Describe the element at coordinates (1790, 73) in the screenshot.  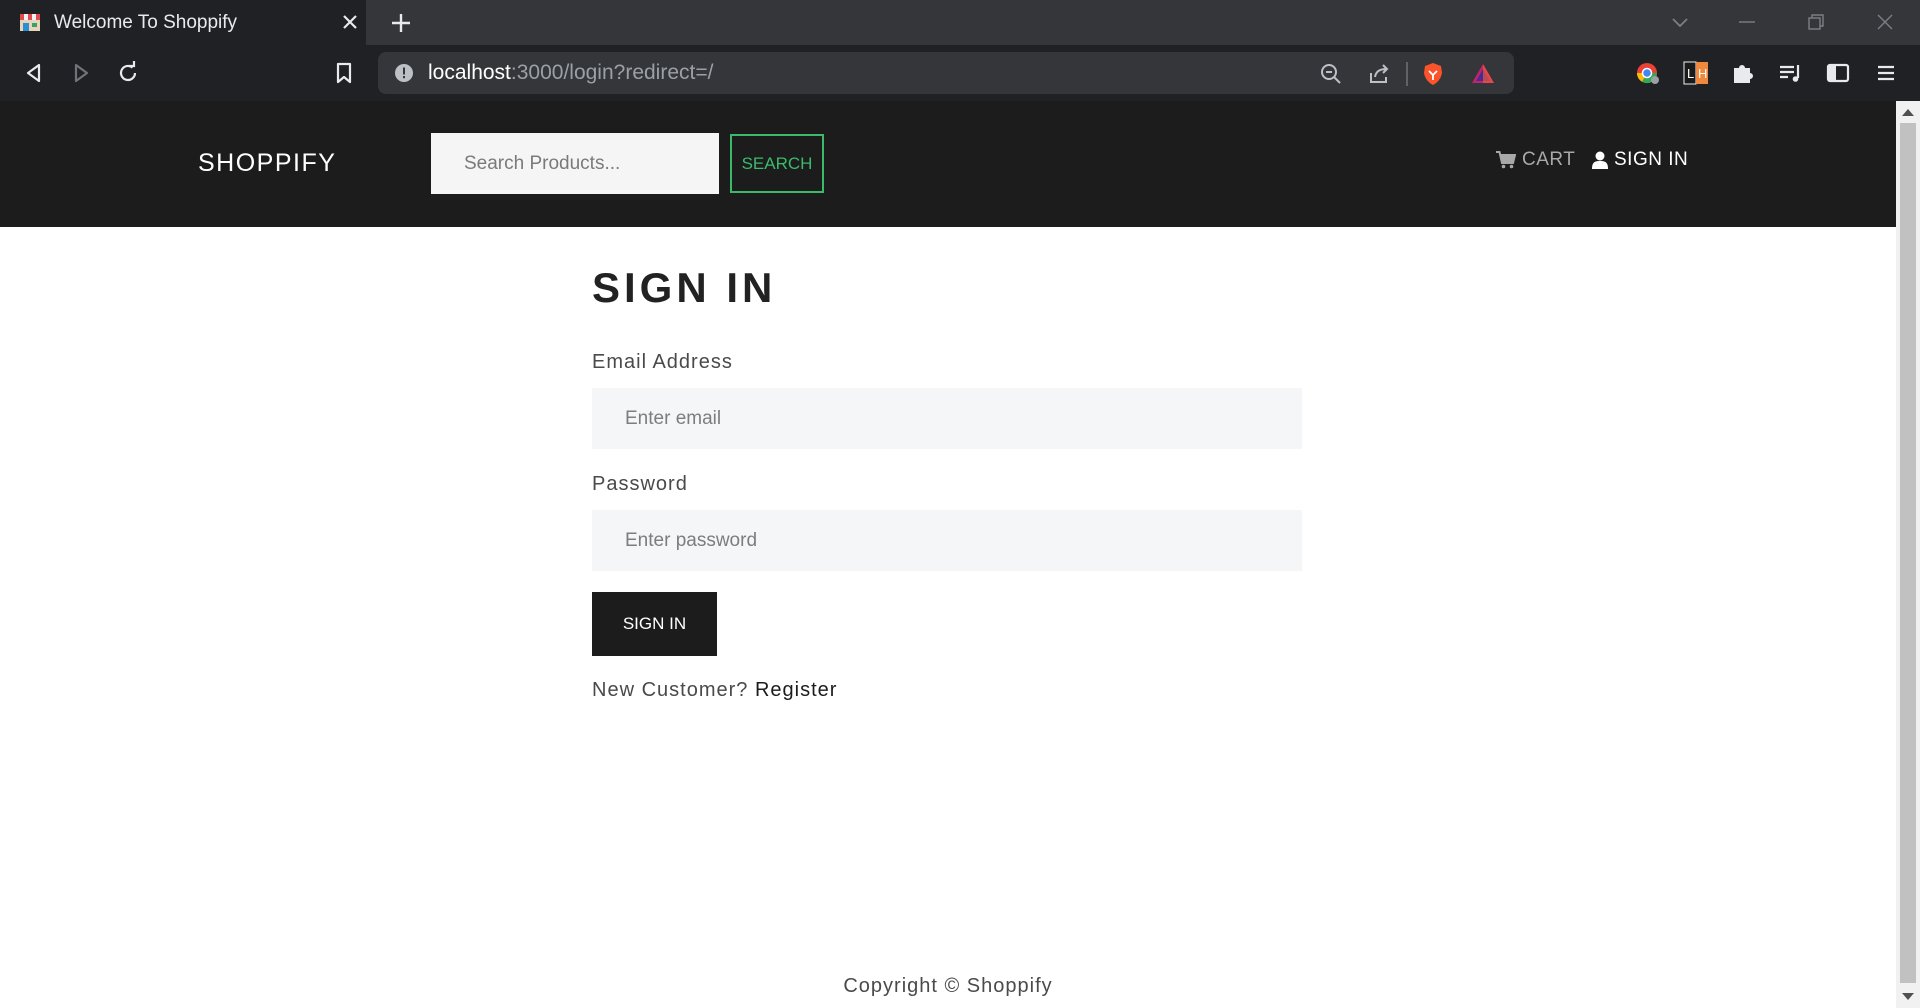
I see `playlist-icon` at that location.